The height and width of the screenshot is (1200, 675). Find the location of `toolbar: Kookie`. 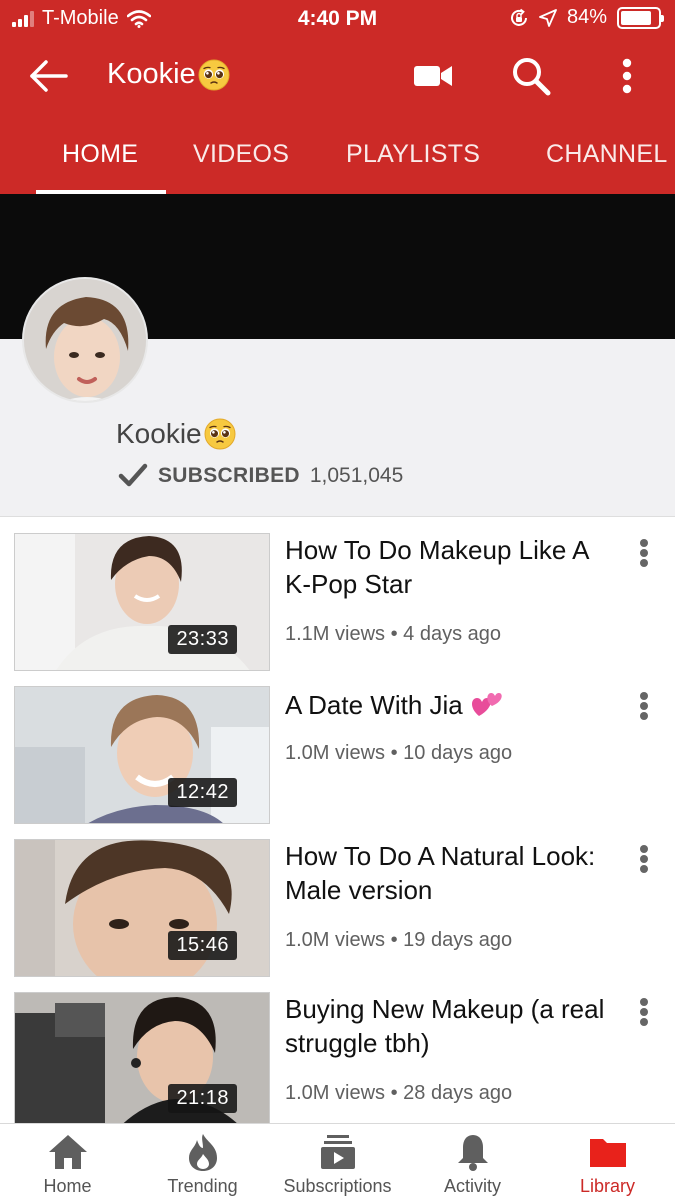

toolbar: Kookie is located at coordinates (337, 76).